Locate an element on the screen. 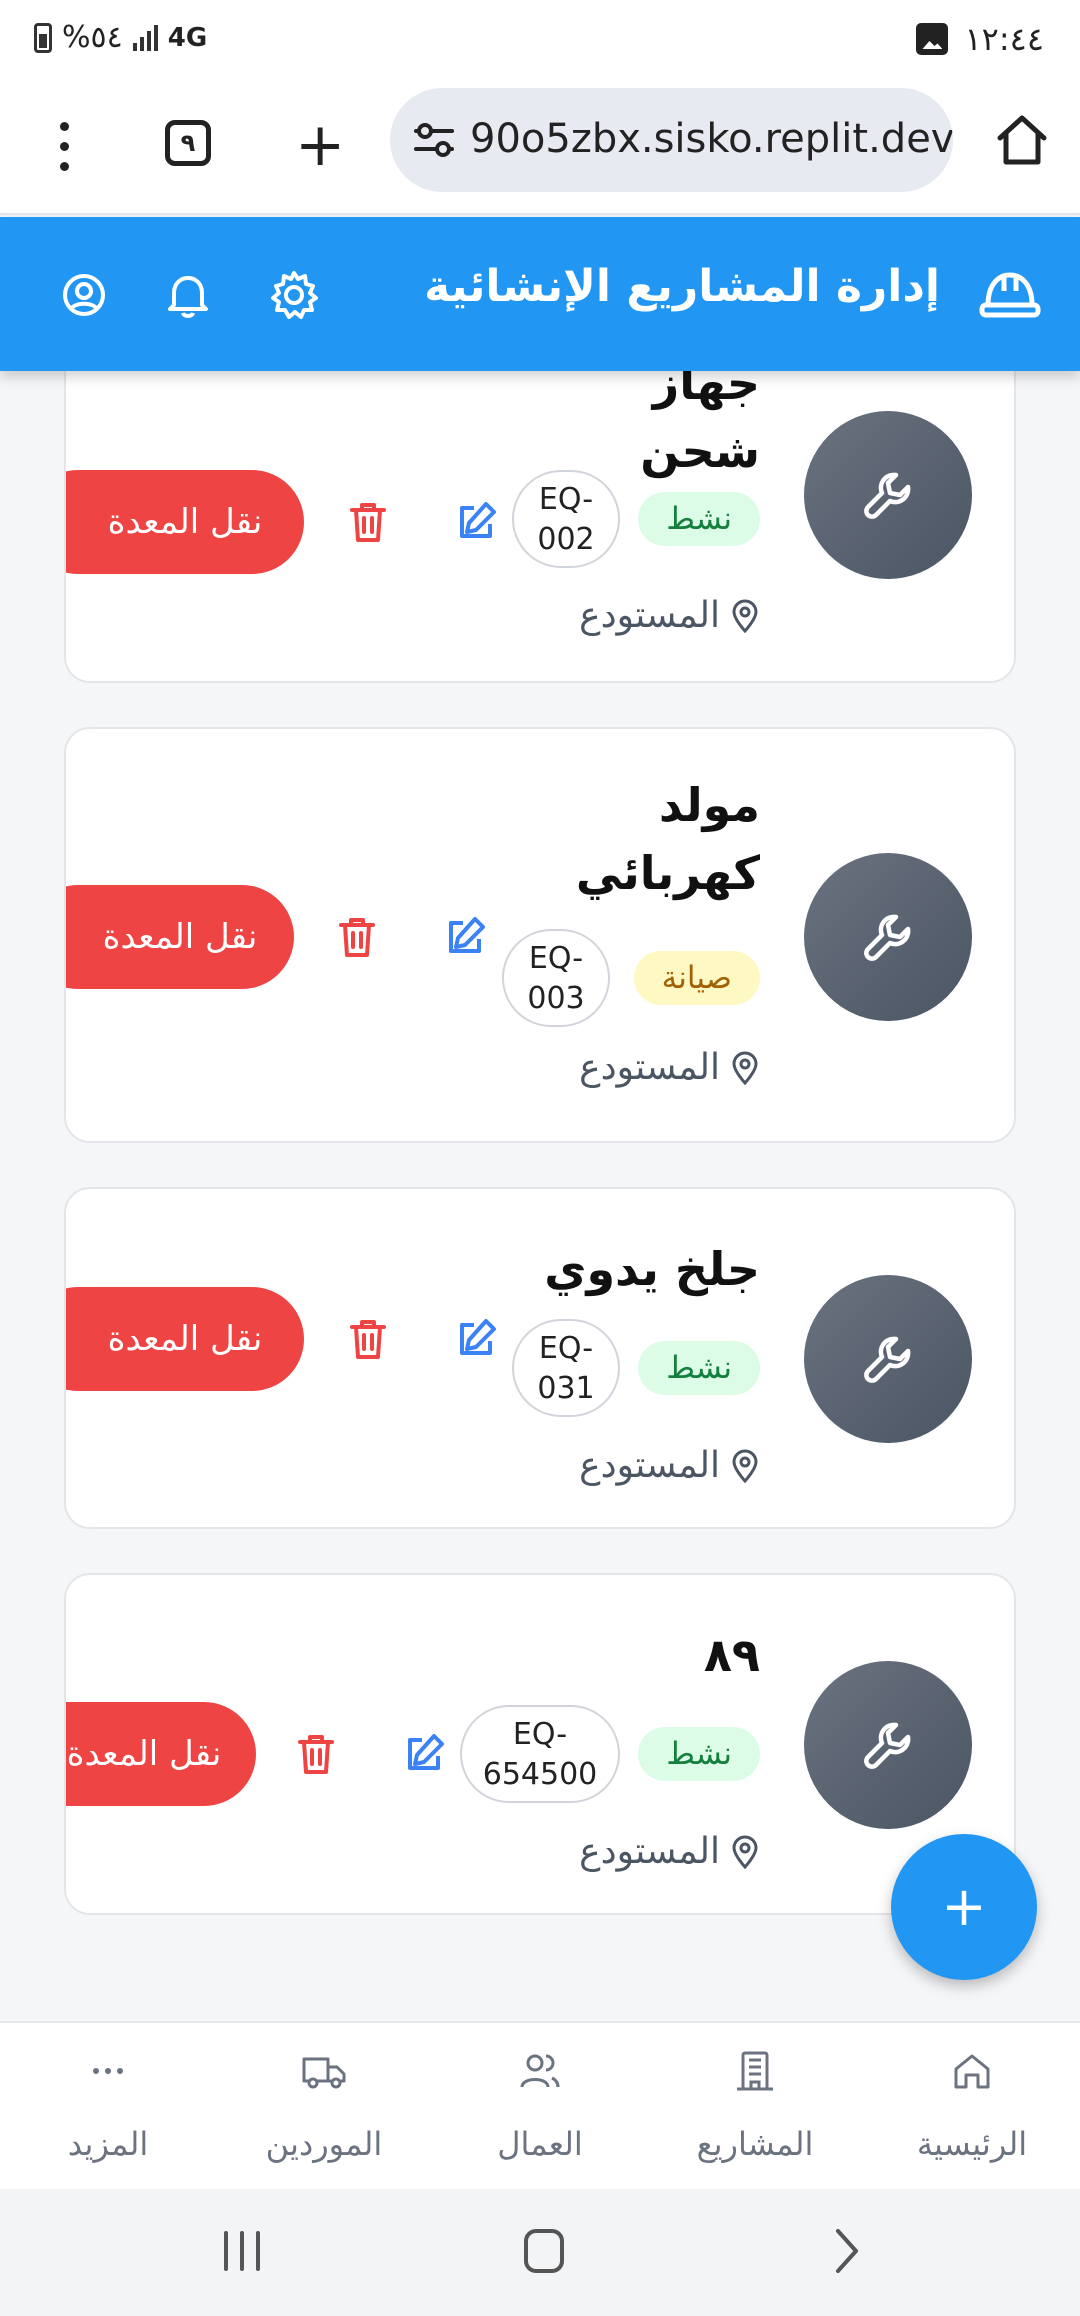  equipment-name-line: مولد is located at coordinates (709, 805).